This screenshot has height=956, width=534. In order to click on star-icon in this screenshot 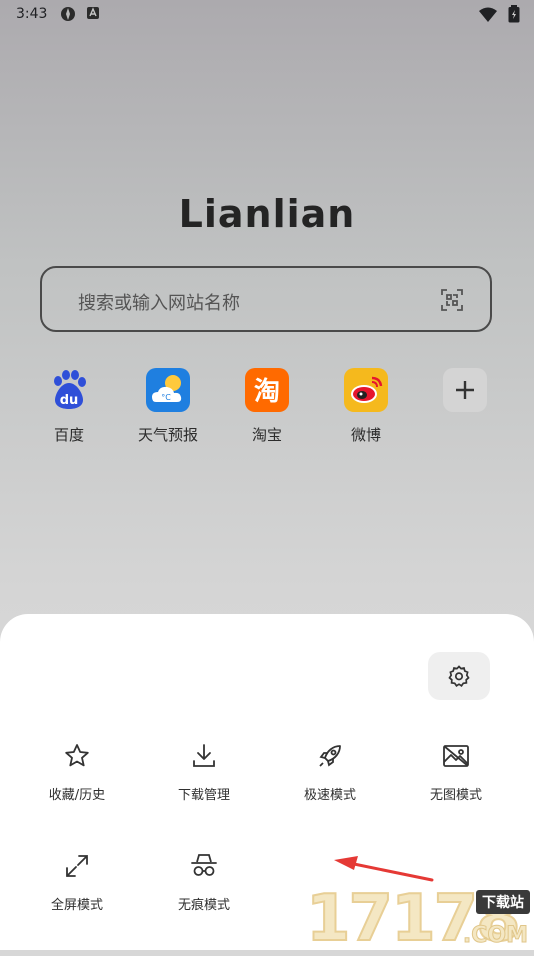, I will do `click(77, 755)`.